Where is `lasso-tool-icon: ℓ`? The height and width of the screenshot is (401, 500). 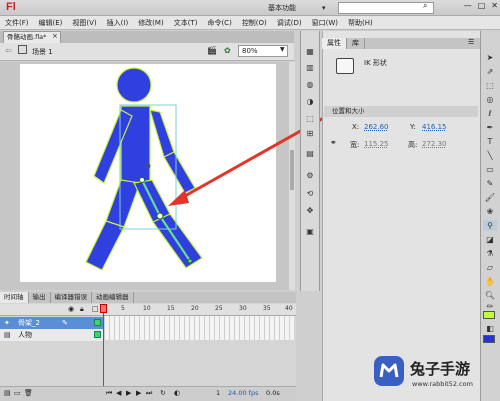 lasso-tool-icon: ℓ is located at coordinates (490, 113).